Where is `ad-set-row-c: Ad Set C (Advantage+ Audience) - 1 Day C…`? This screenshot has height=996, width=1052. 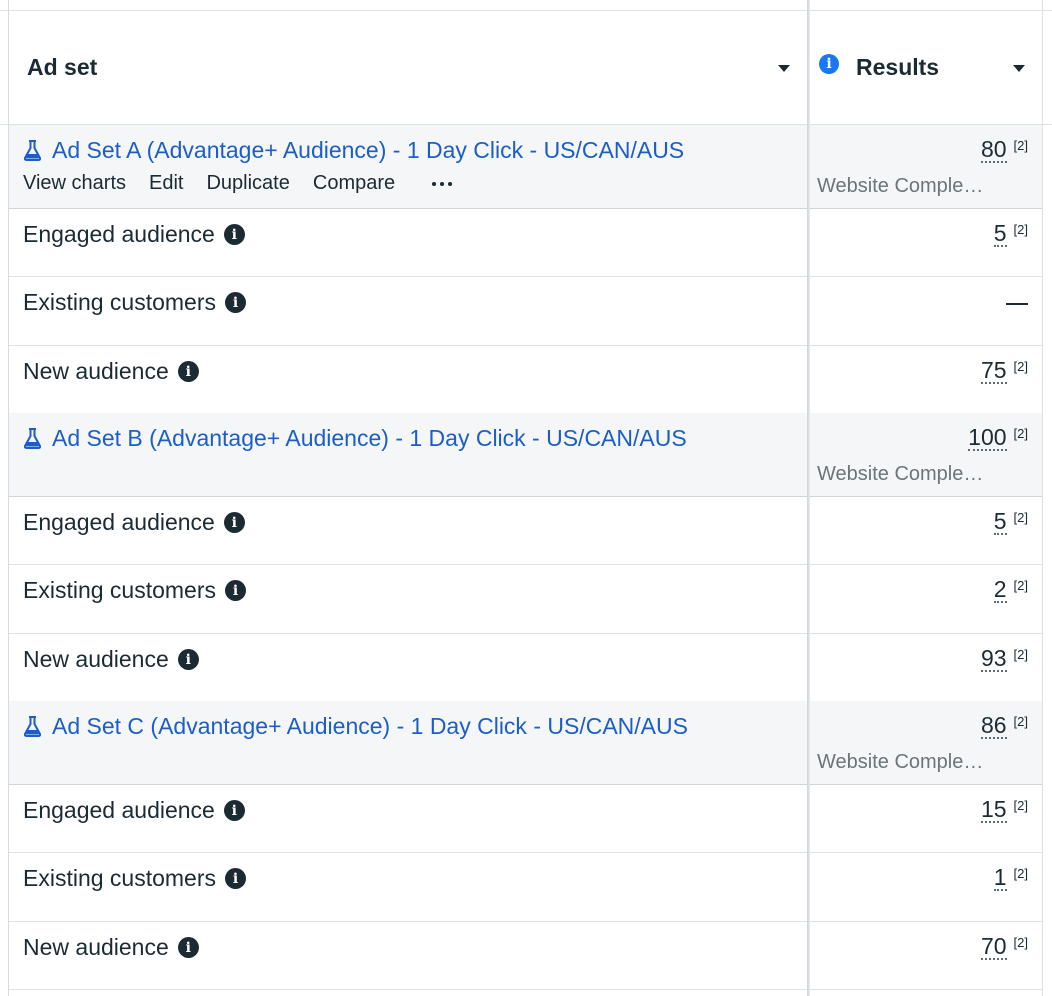 ad-set-row-c: Ad Set C (Advantage+ Audience) - 1 Day C… is located at coordinates (525, 743).